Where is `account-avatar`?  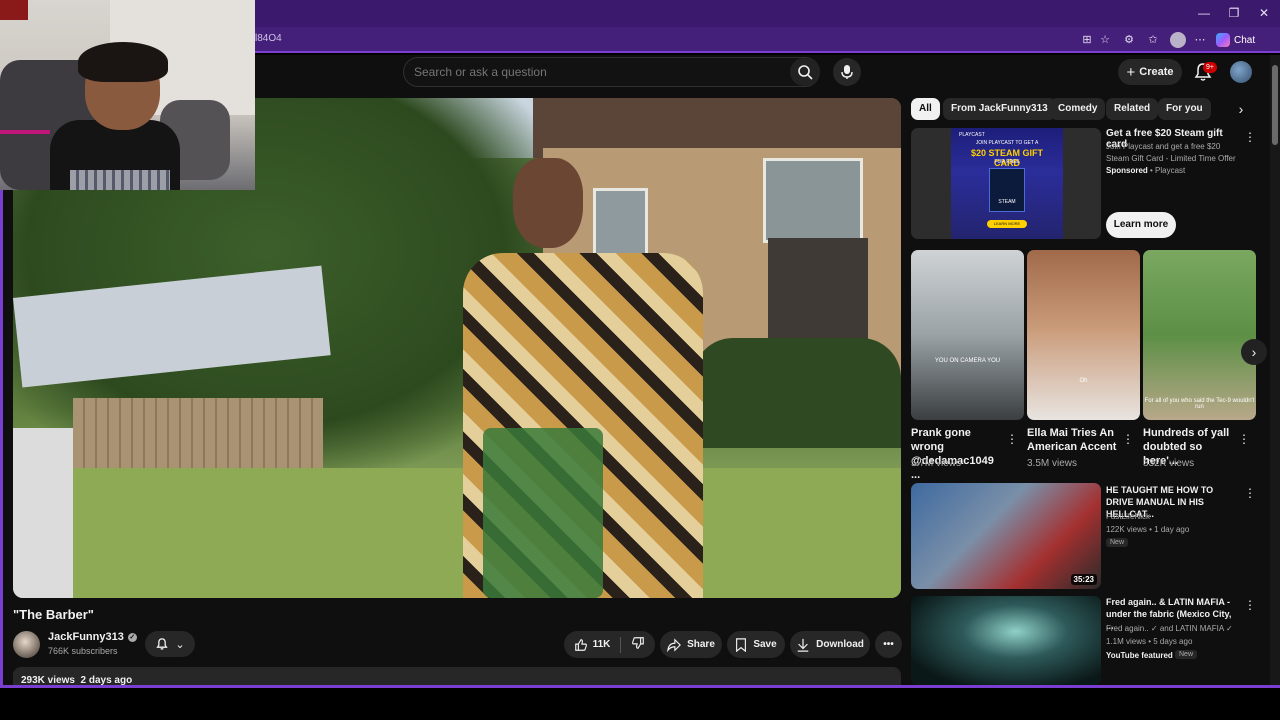 account-avatar is located at coordinates (1241, 72).